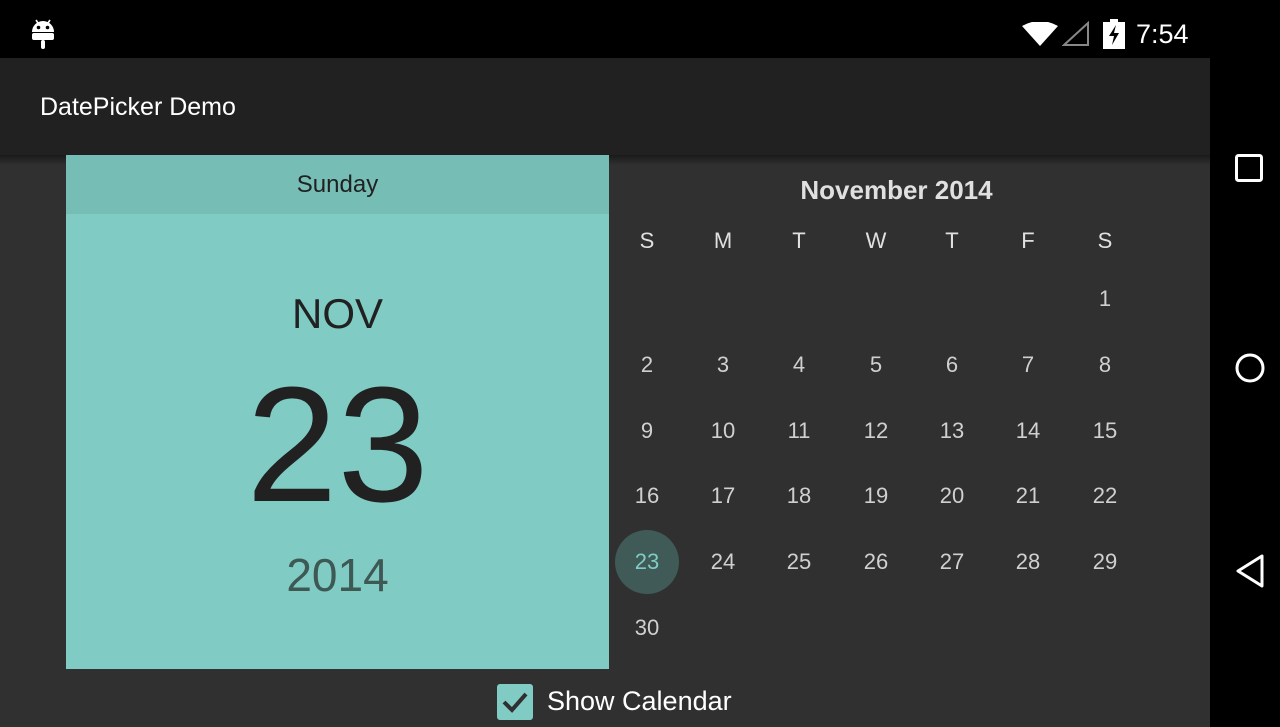 This screenshot has width=1280, height=727. What do you see at coordinates (799, 431) in the screenshot?
I see `calendar-day: 11` at bounding box center [799, 431].